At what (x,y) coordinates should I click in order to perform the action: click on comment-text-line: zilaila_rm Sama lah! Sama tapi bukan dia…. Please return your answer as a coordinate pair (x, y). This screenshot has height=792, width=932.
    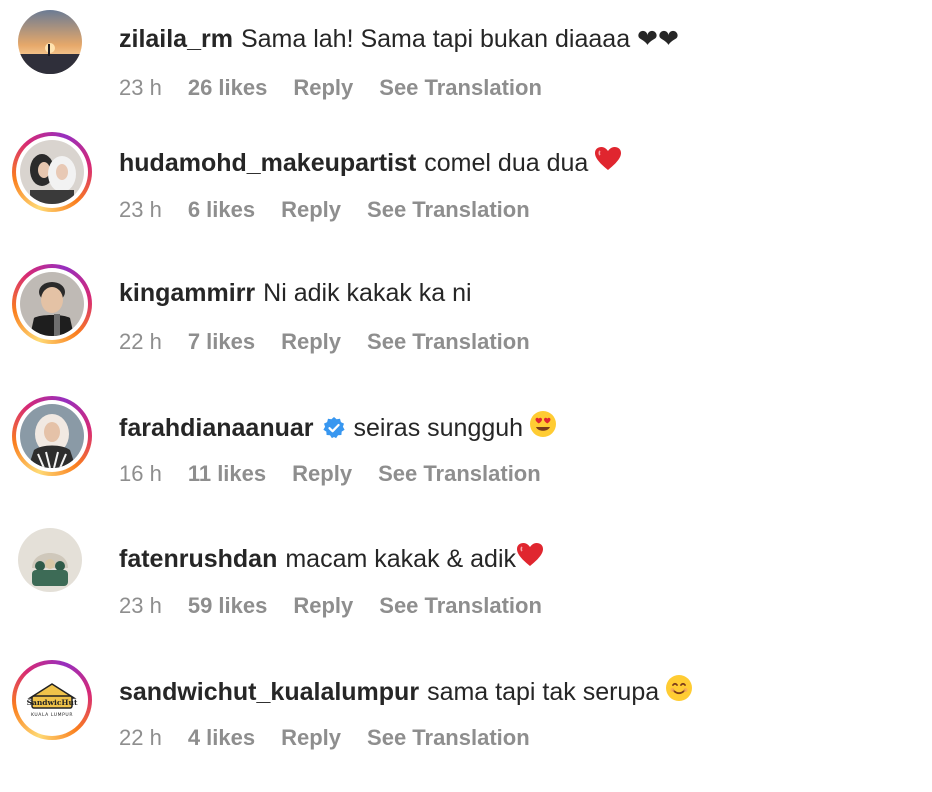
    Looking at the image, I should click on (399, 39).